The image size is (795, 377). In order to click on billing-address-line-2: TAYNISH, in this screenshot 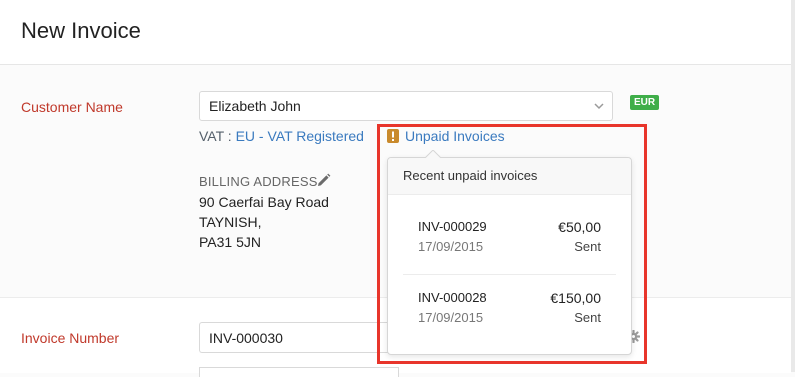, I will do `click(230, 222)`.